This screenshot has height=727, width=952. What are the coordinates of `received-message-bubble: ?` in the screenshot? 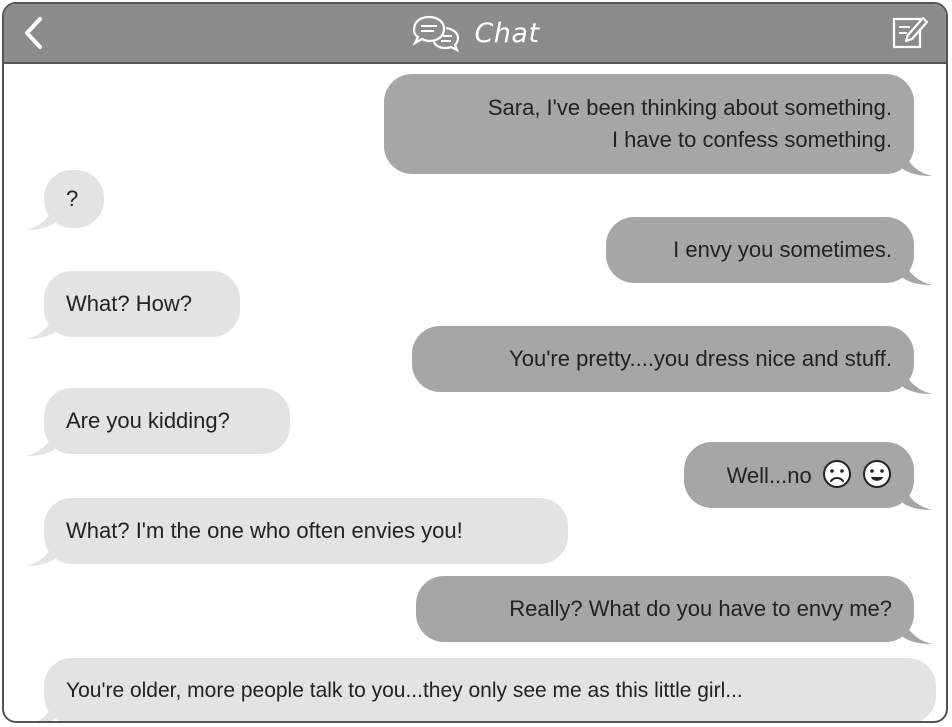 It's located at (65, 200).